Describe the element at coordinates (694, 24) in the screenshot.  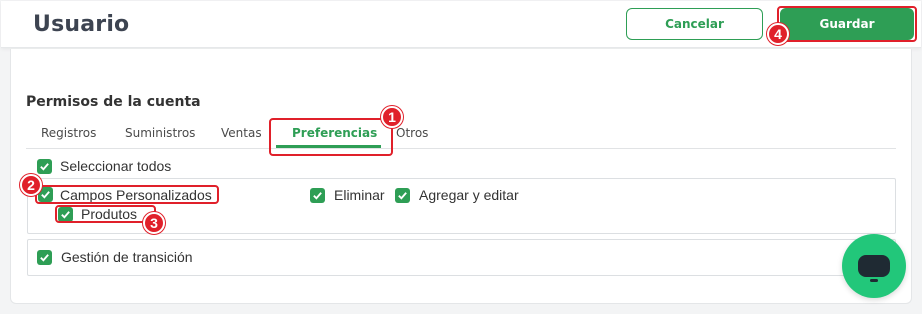
I see `cancel-button: Cancelar` at that location.